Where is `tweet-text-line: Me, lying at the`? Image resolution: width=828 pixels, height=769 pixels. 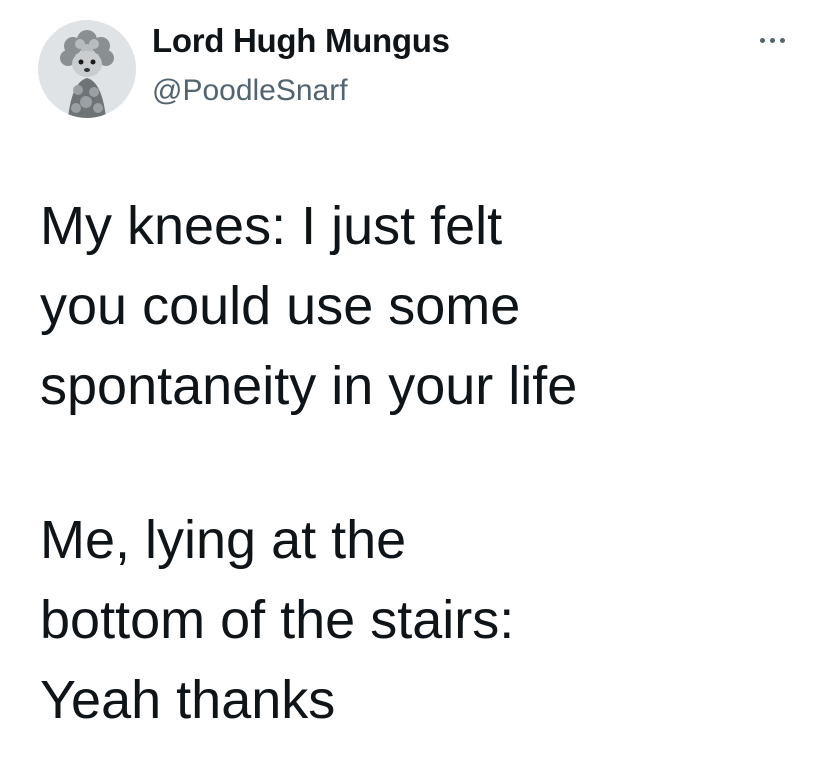
tweet-text-line: Me, lying at the is located at coordinates (223, 540).